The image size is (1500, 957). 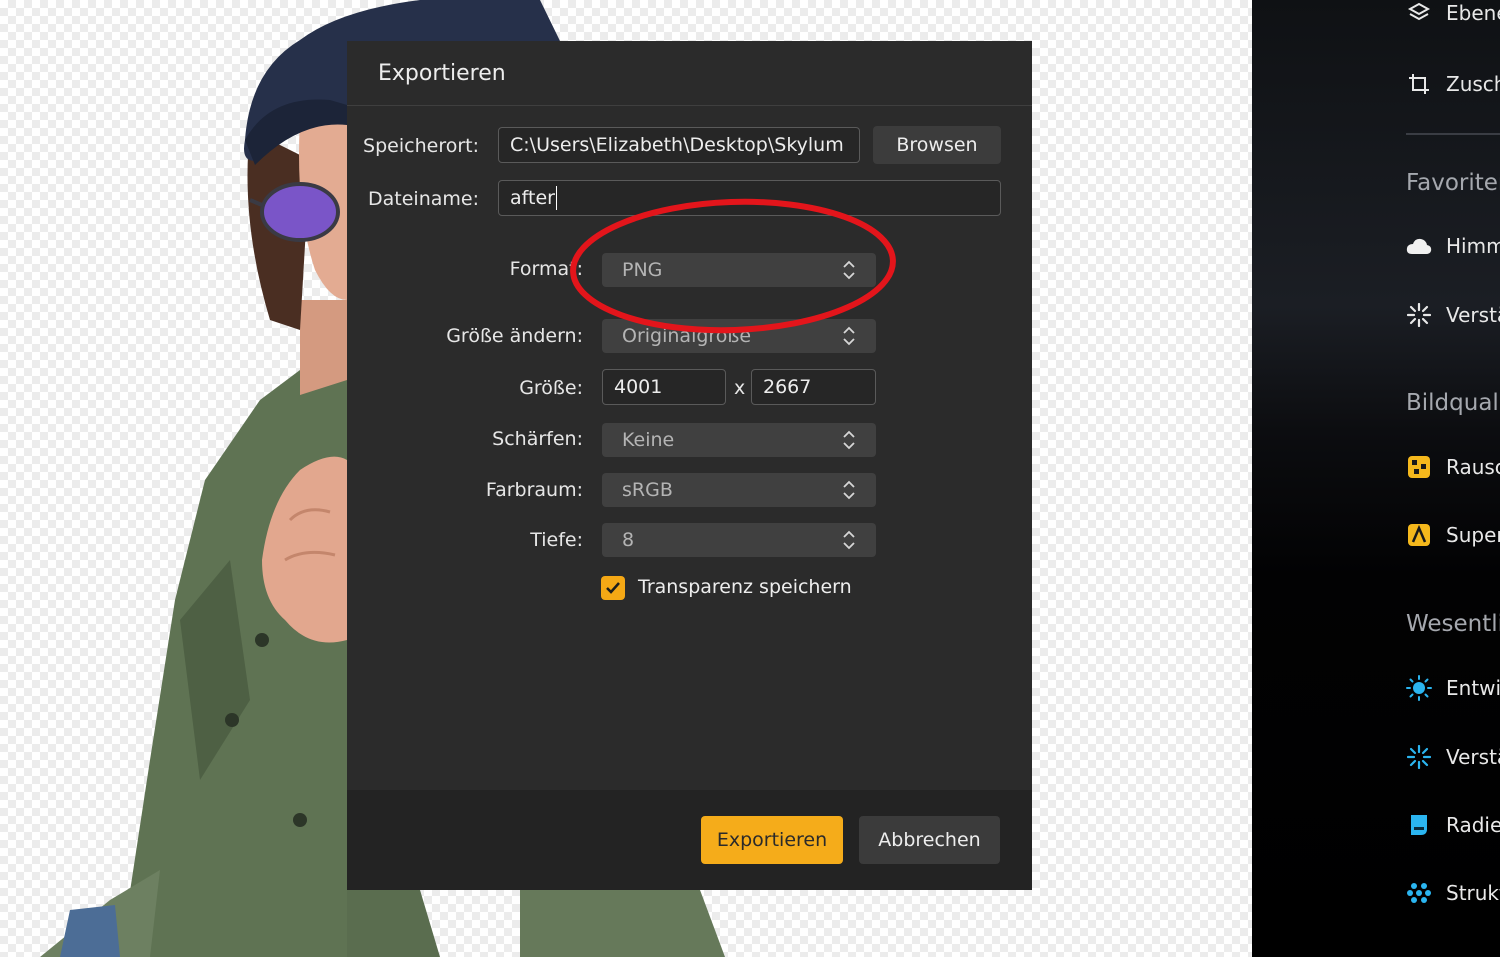 What do you see at coordinates (1473, 825) in the screenshot?
I see `sidebar-item-label: Radie` at bounding box center [1473, 825].